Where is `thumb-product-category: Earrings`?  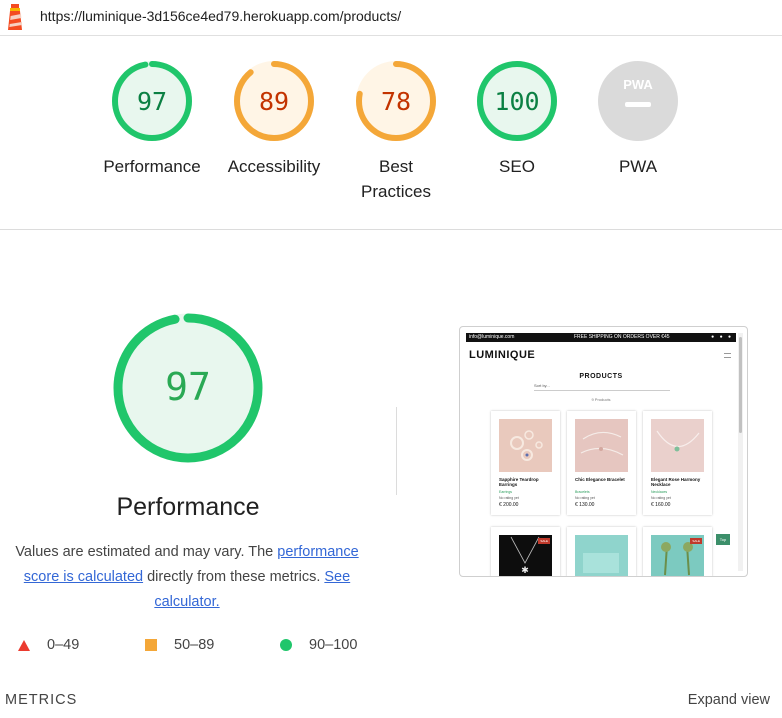
thumb-product-category: Earrings is located at coordinates (506, 492).